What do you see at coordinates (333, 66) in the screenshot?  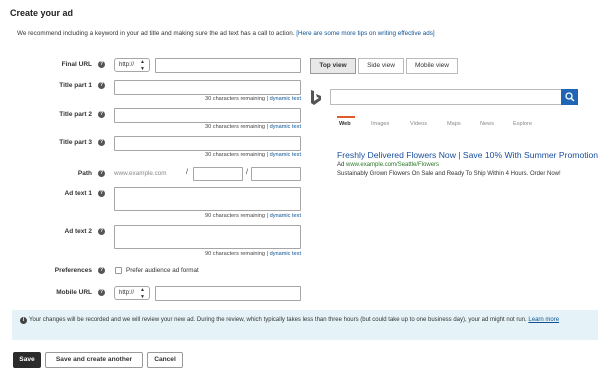 I see `tab-top-view: Top view` at bounding box center [333, 66].